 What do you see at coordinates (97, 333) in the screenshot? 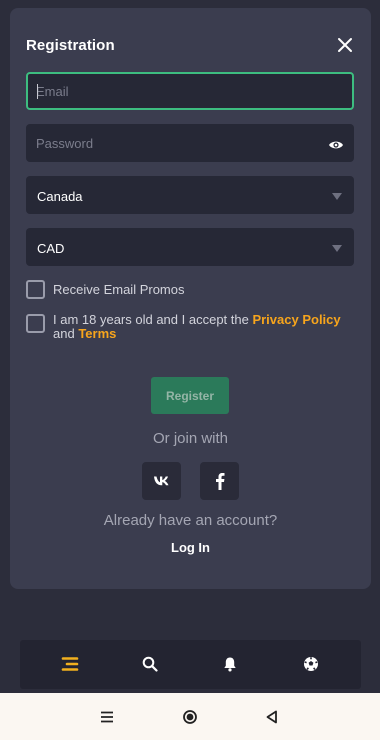
I see `terms-link: Terms` at bounding box center [97, 333].